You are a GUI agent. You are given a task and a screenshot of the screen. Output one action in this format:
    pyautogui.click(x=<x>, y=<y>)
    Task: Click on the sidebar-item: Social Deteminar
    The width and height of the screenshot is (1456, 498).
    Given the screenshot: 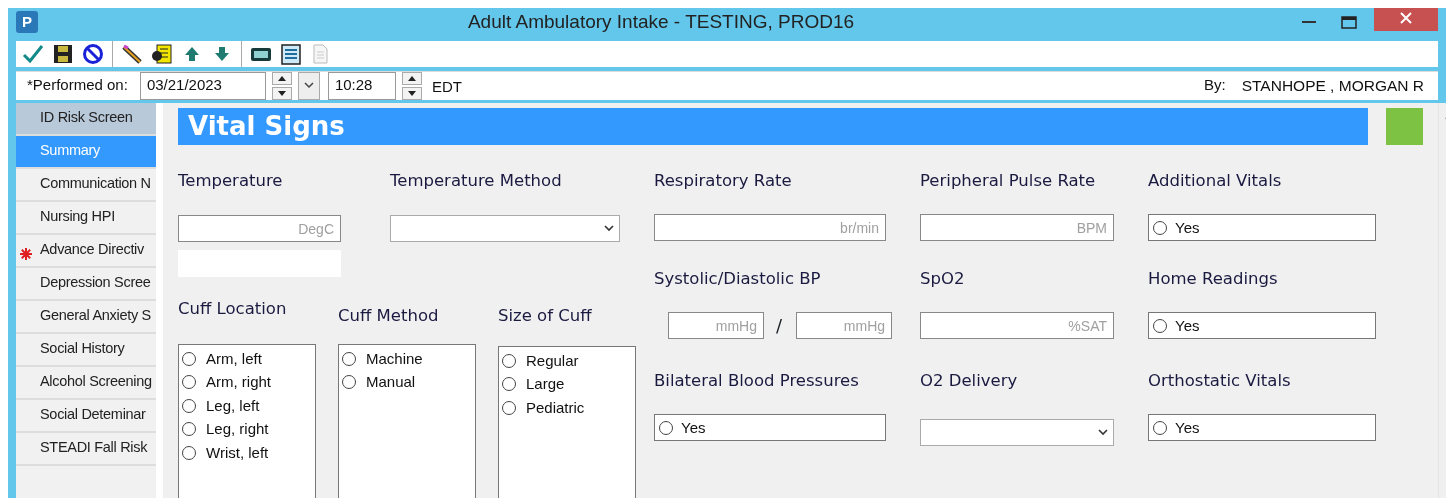 What is the action you would take?
    pyautogui.click(x=86, y=416)
    